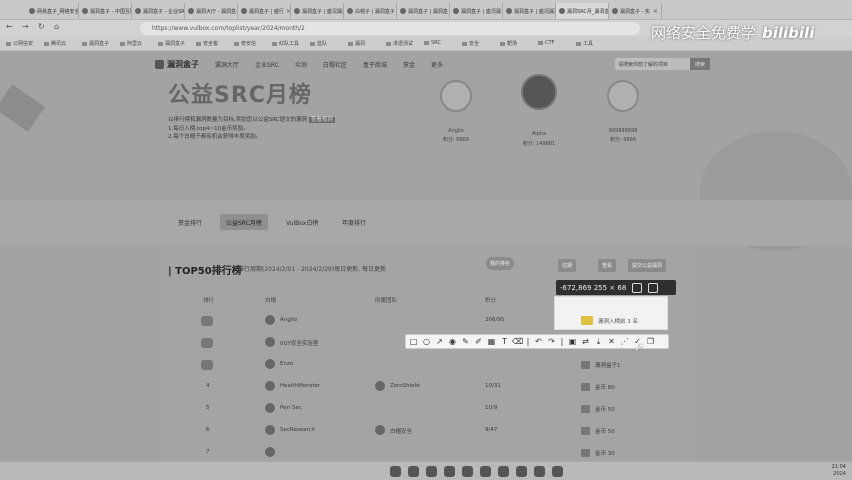 Image resolution: width=852 pixels, height=480 pixels. What do you see at coordinates (700, 64) in the screenshot?
I see `site-search-button: 搜索` at bounding box center [700, 64].